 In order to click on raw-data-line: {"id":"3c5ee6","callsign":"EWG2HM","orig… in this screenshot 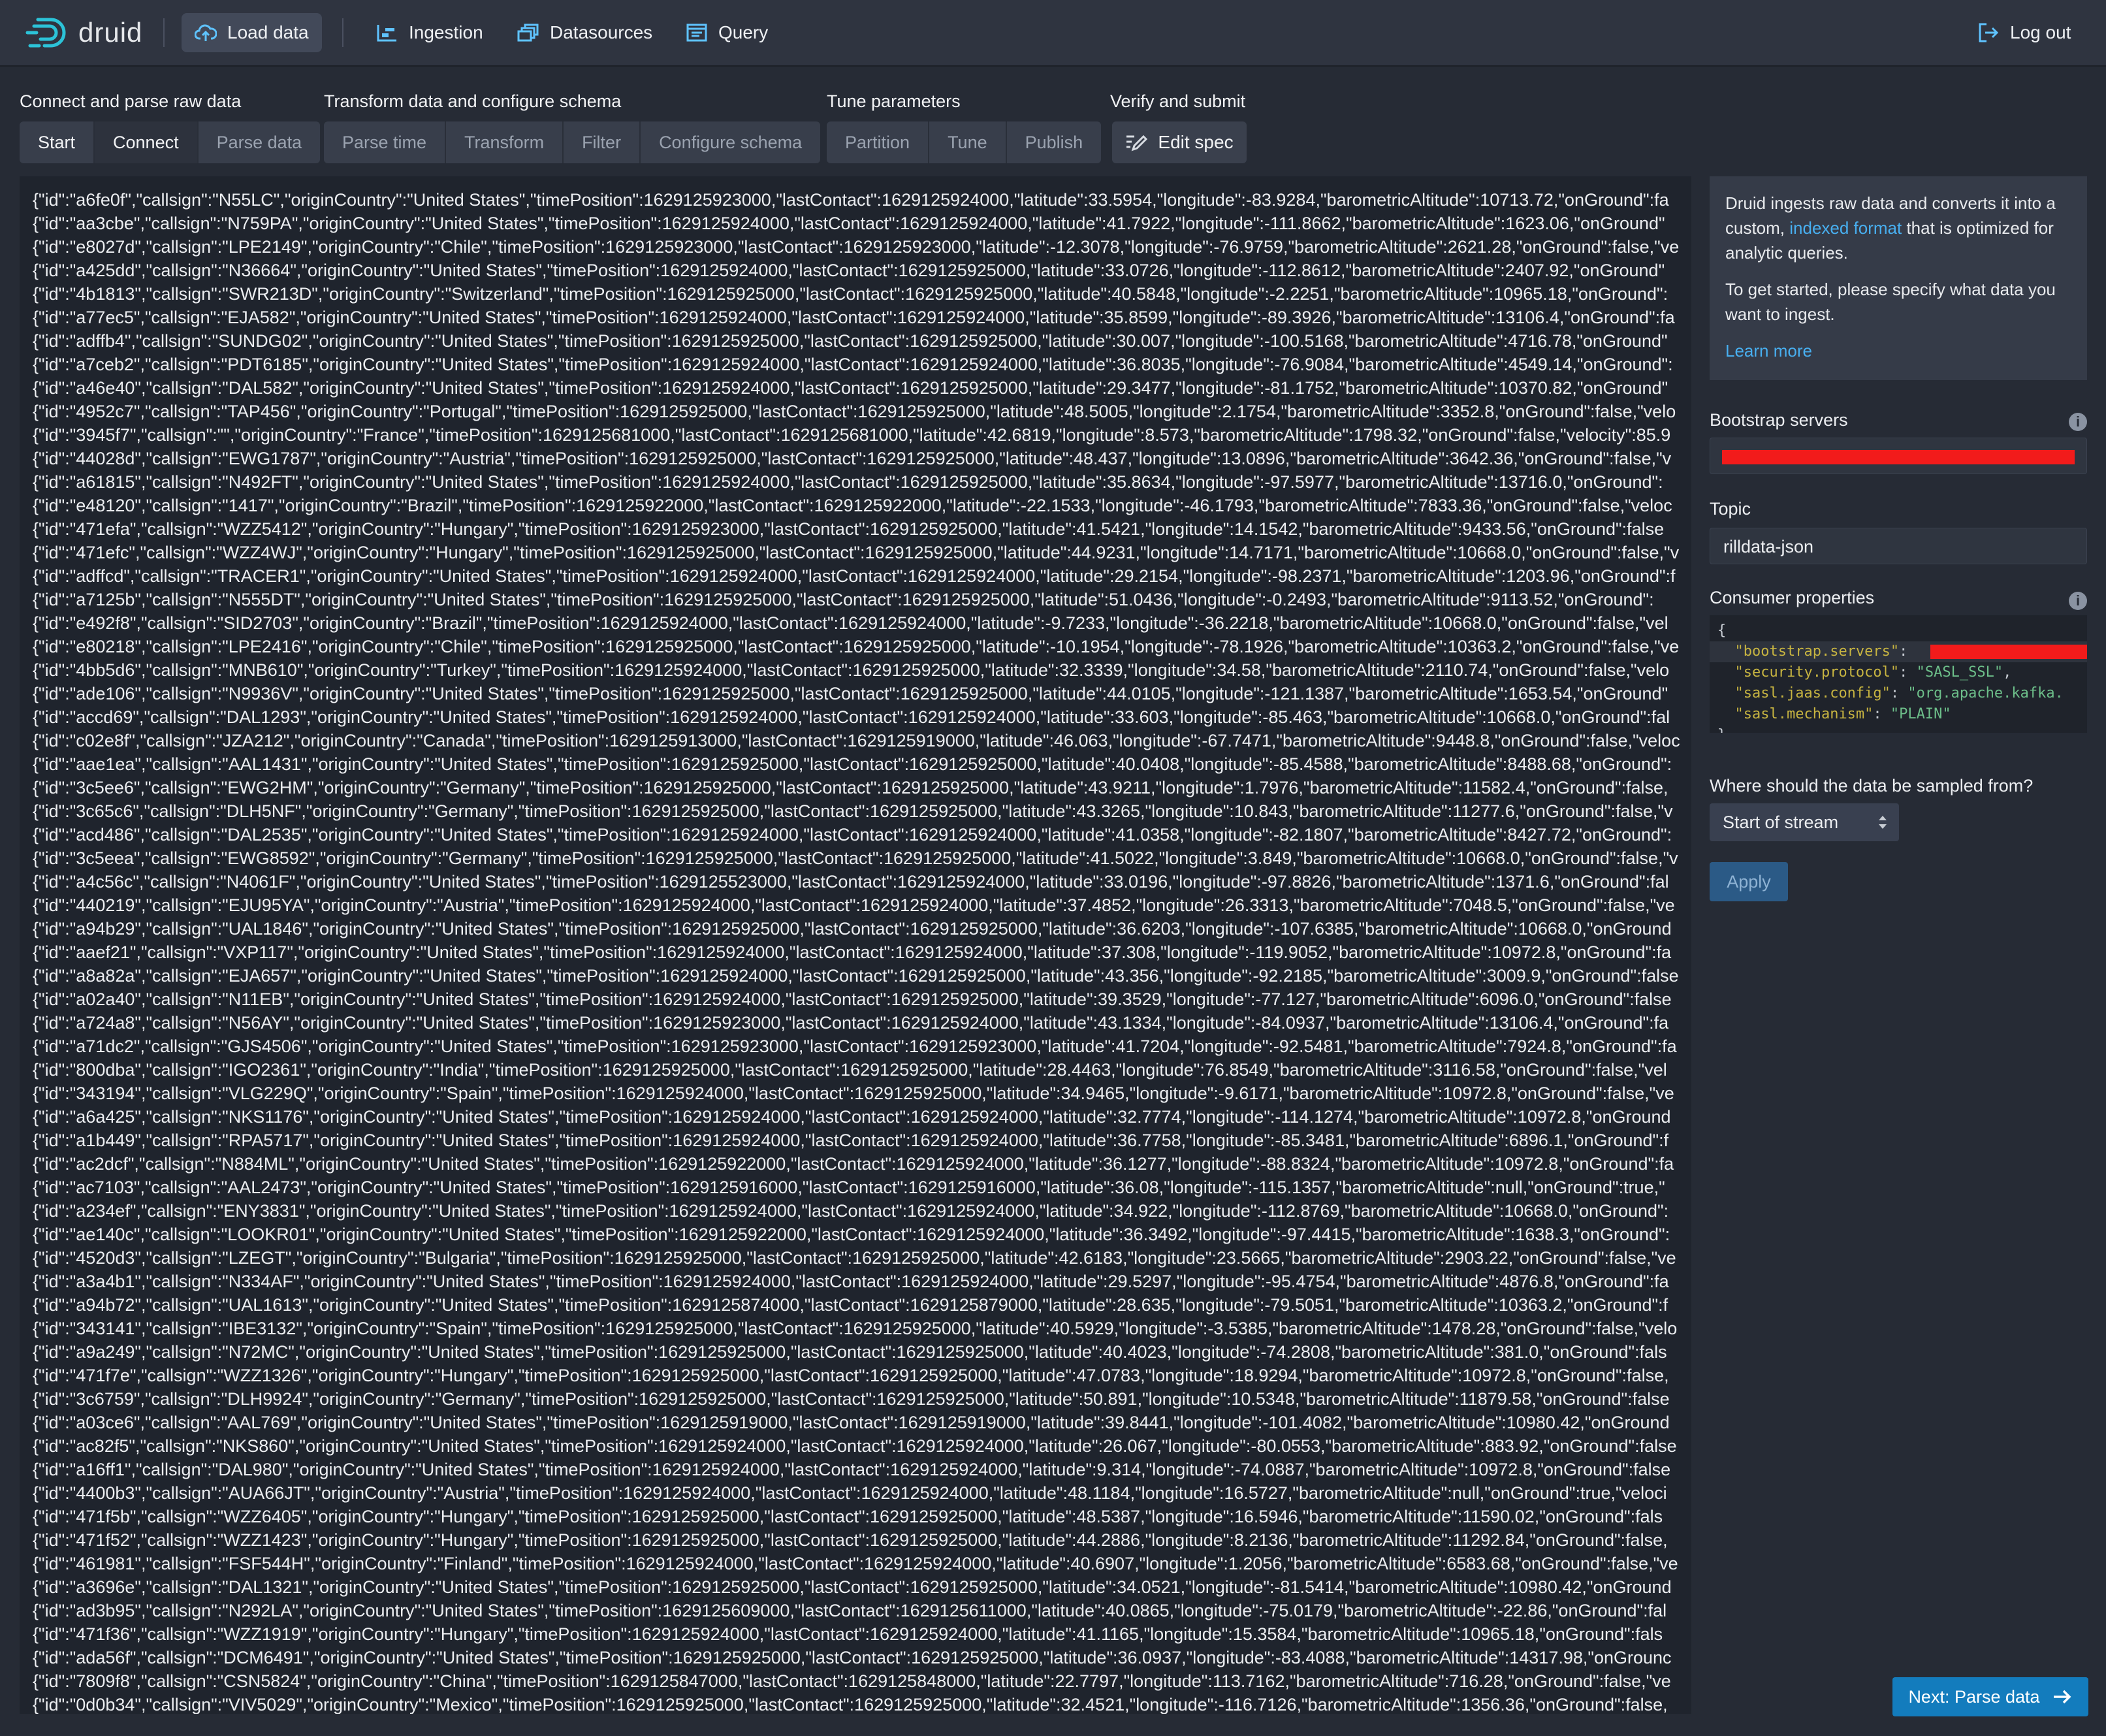, I will do `click(850, 787)`.